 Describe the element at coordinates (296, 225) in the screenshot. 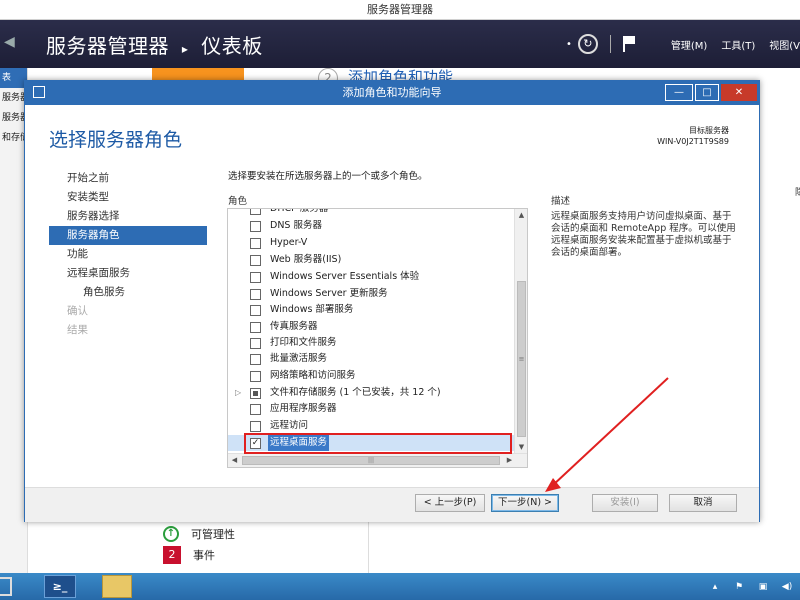

I see `role-label: DNS 服务器` at that location.